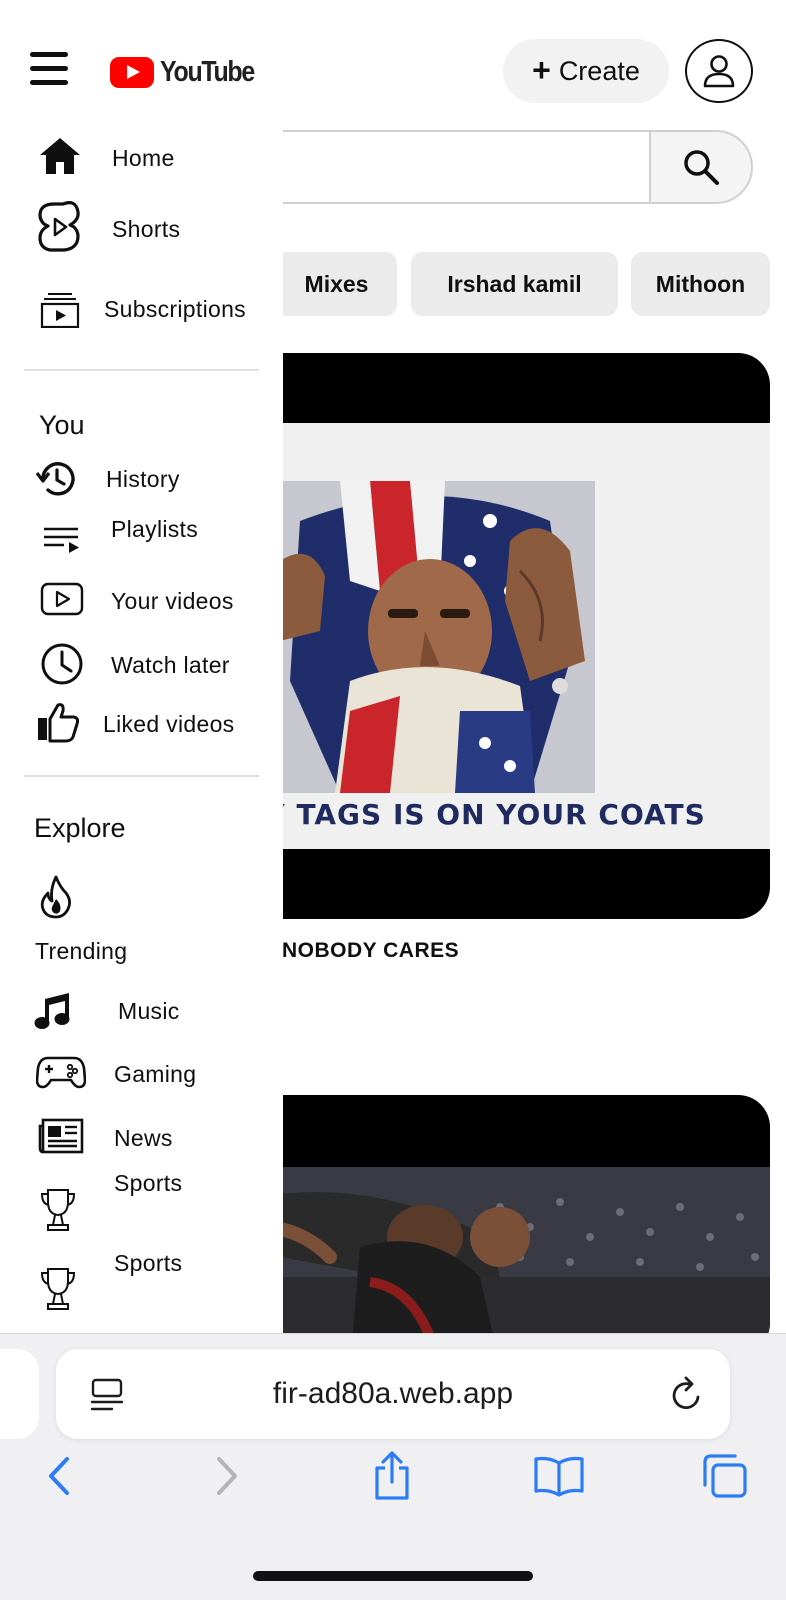 The image size is (786, 1600). Describe the element at coordinates (170, 665) in the screenshot. I see `sidebar-item-label: Watch later` at that location.